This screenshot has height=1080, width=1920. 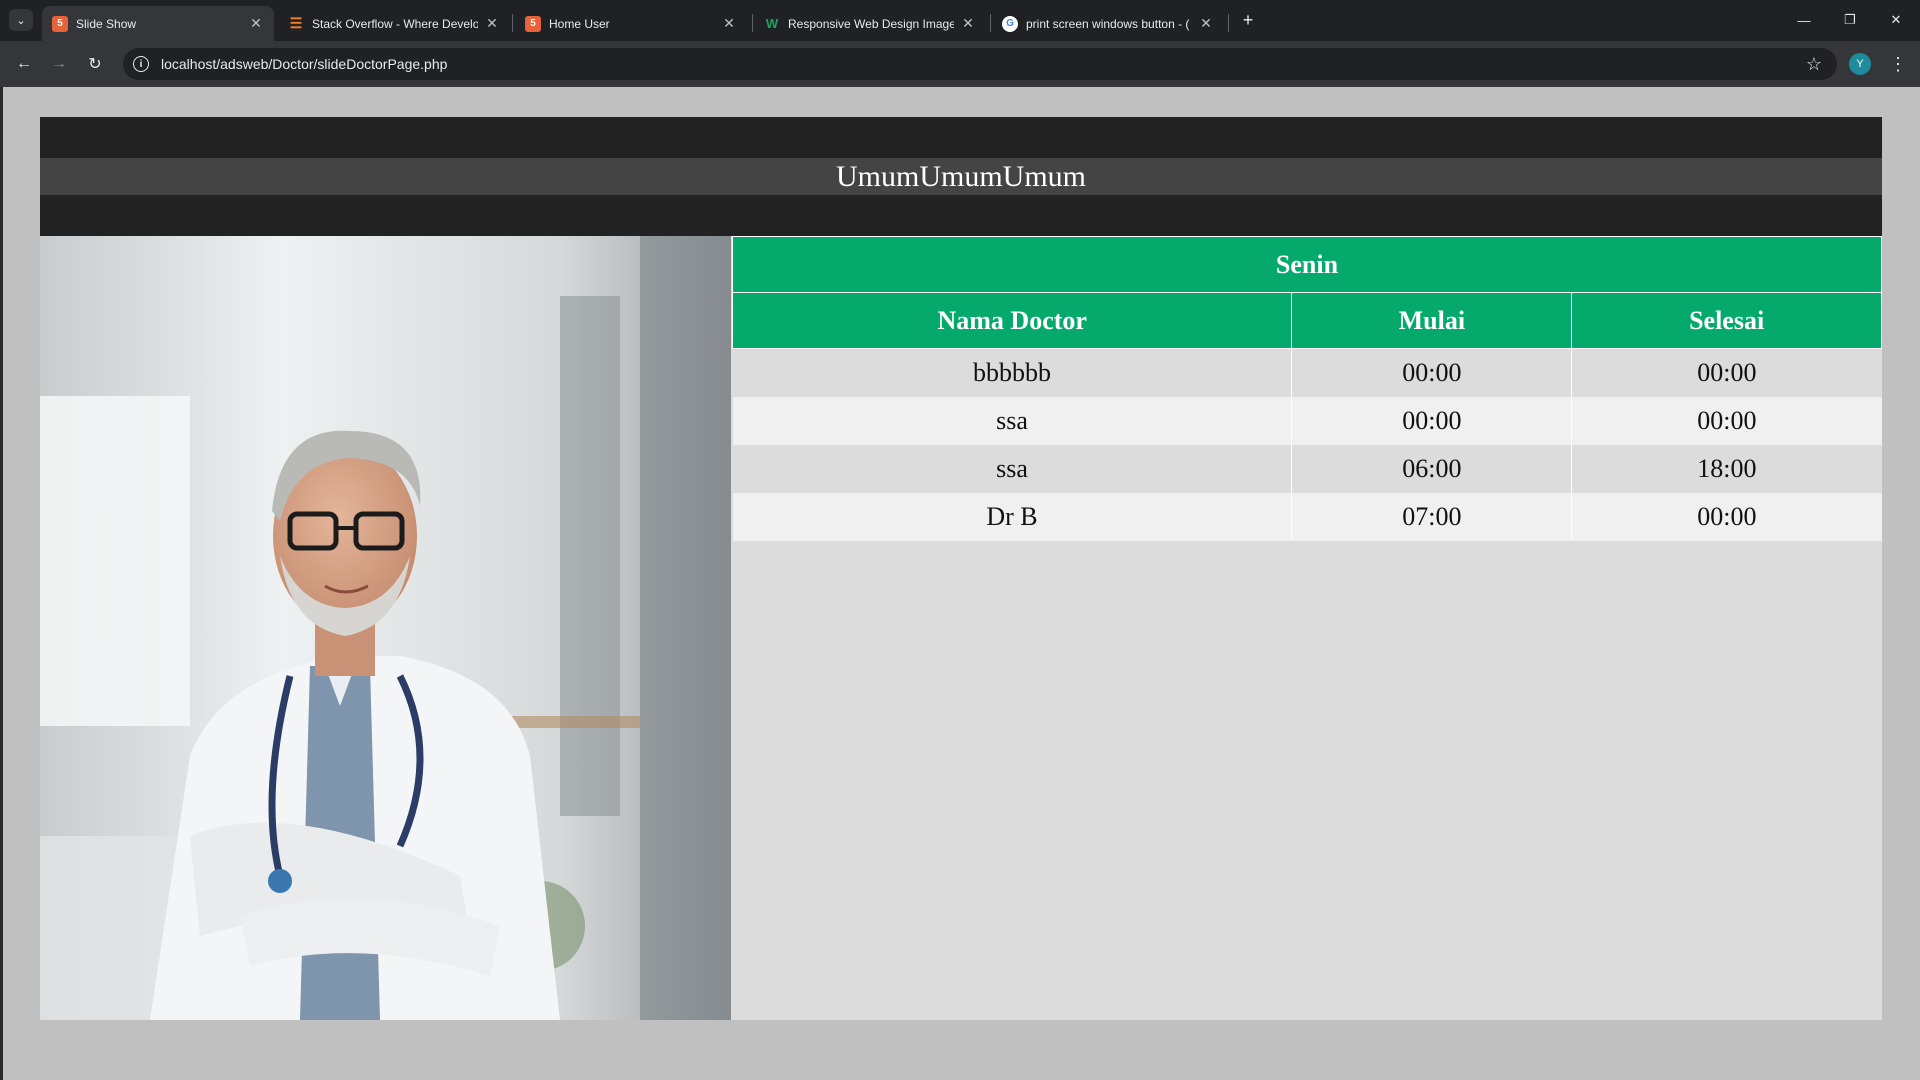 What do you see at coordinates (24, 64) in the screenshot?
I see `back-arrow-icon: ←` at bounding box center [24, 64].